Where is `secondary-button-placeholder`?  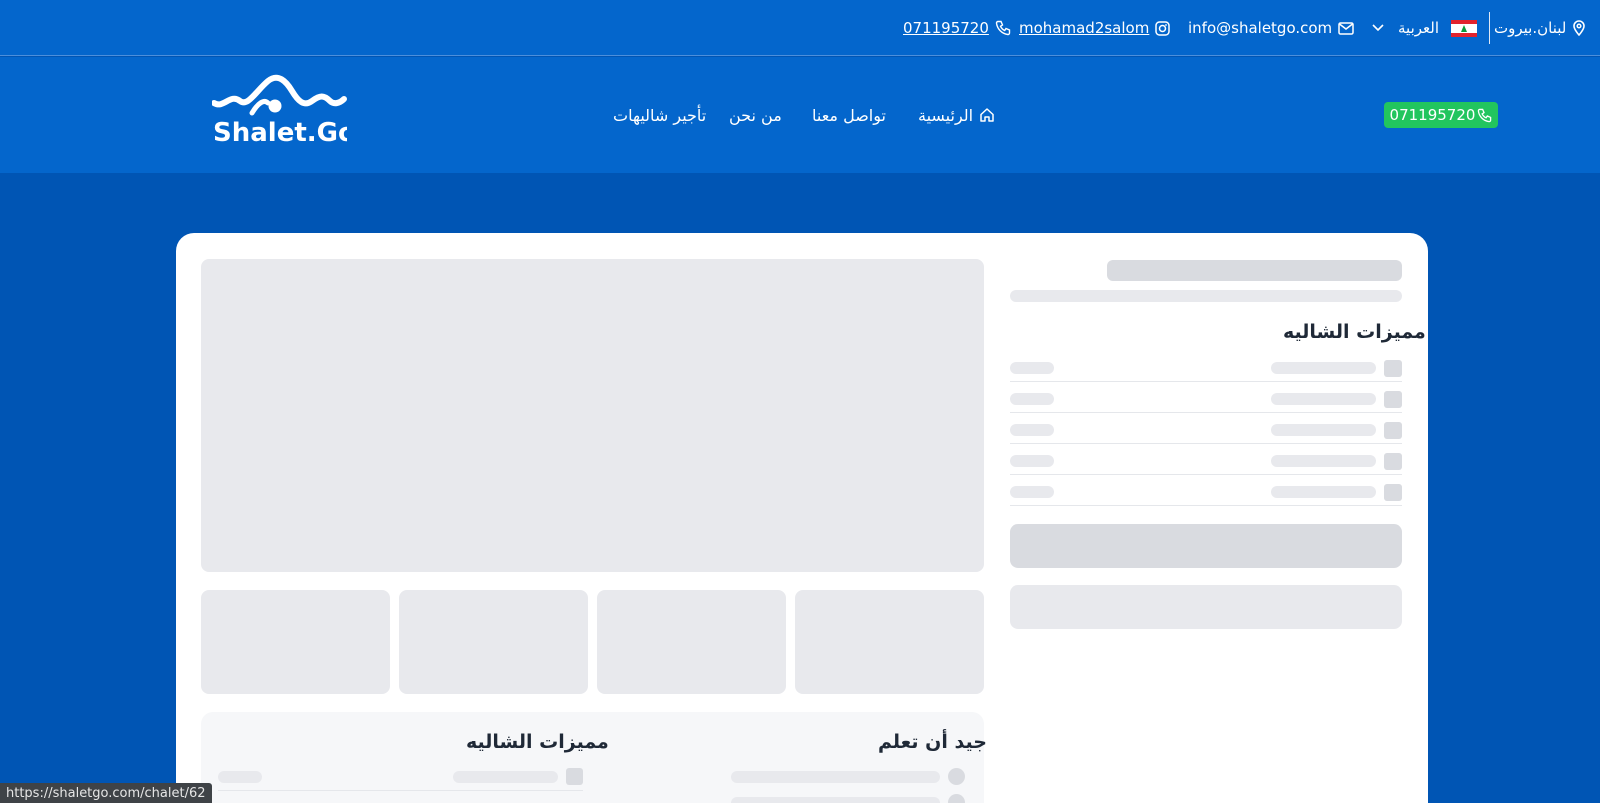 secondary-button-placeholder is located at coordinates (1206, 607).